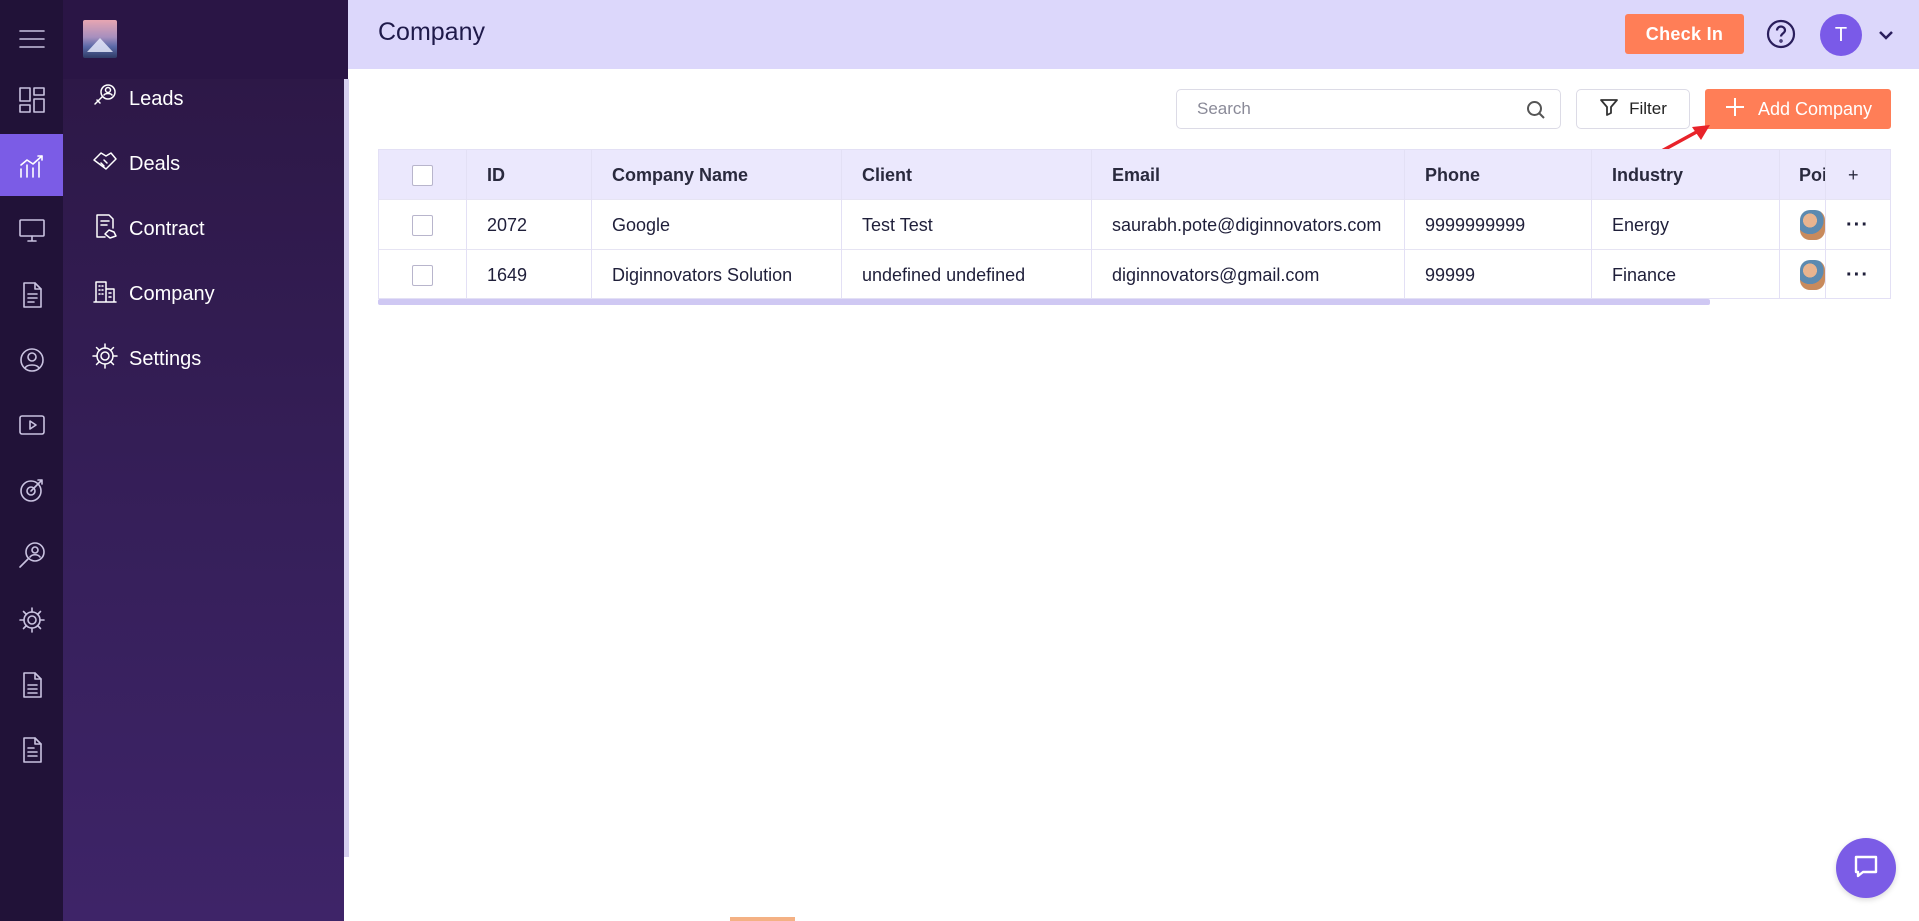 The image size is (1919, 921). Describe the element at coordinates (155, 163) in the screenshot. I see `sidebar-item-label: Deals` at that location.